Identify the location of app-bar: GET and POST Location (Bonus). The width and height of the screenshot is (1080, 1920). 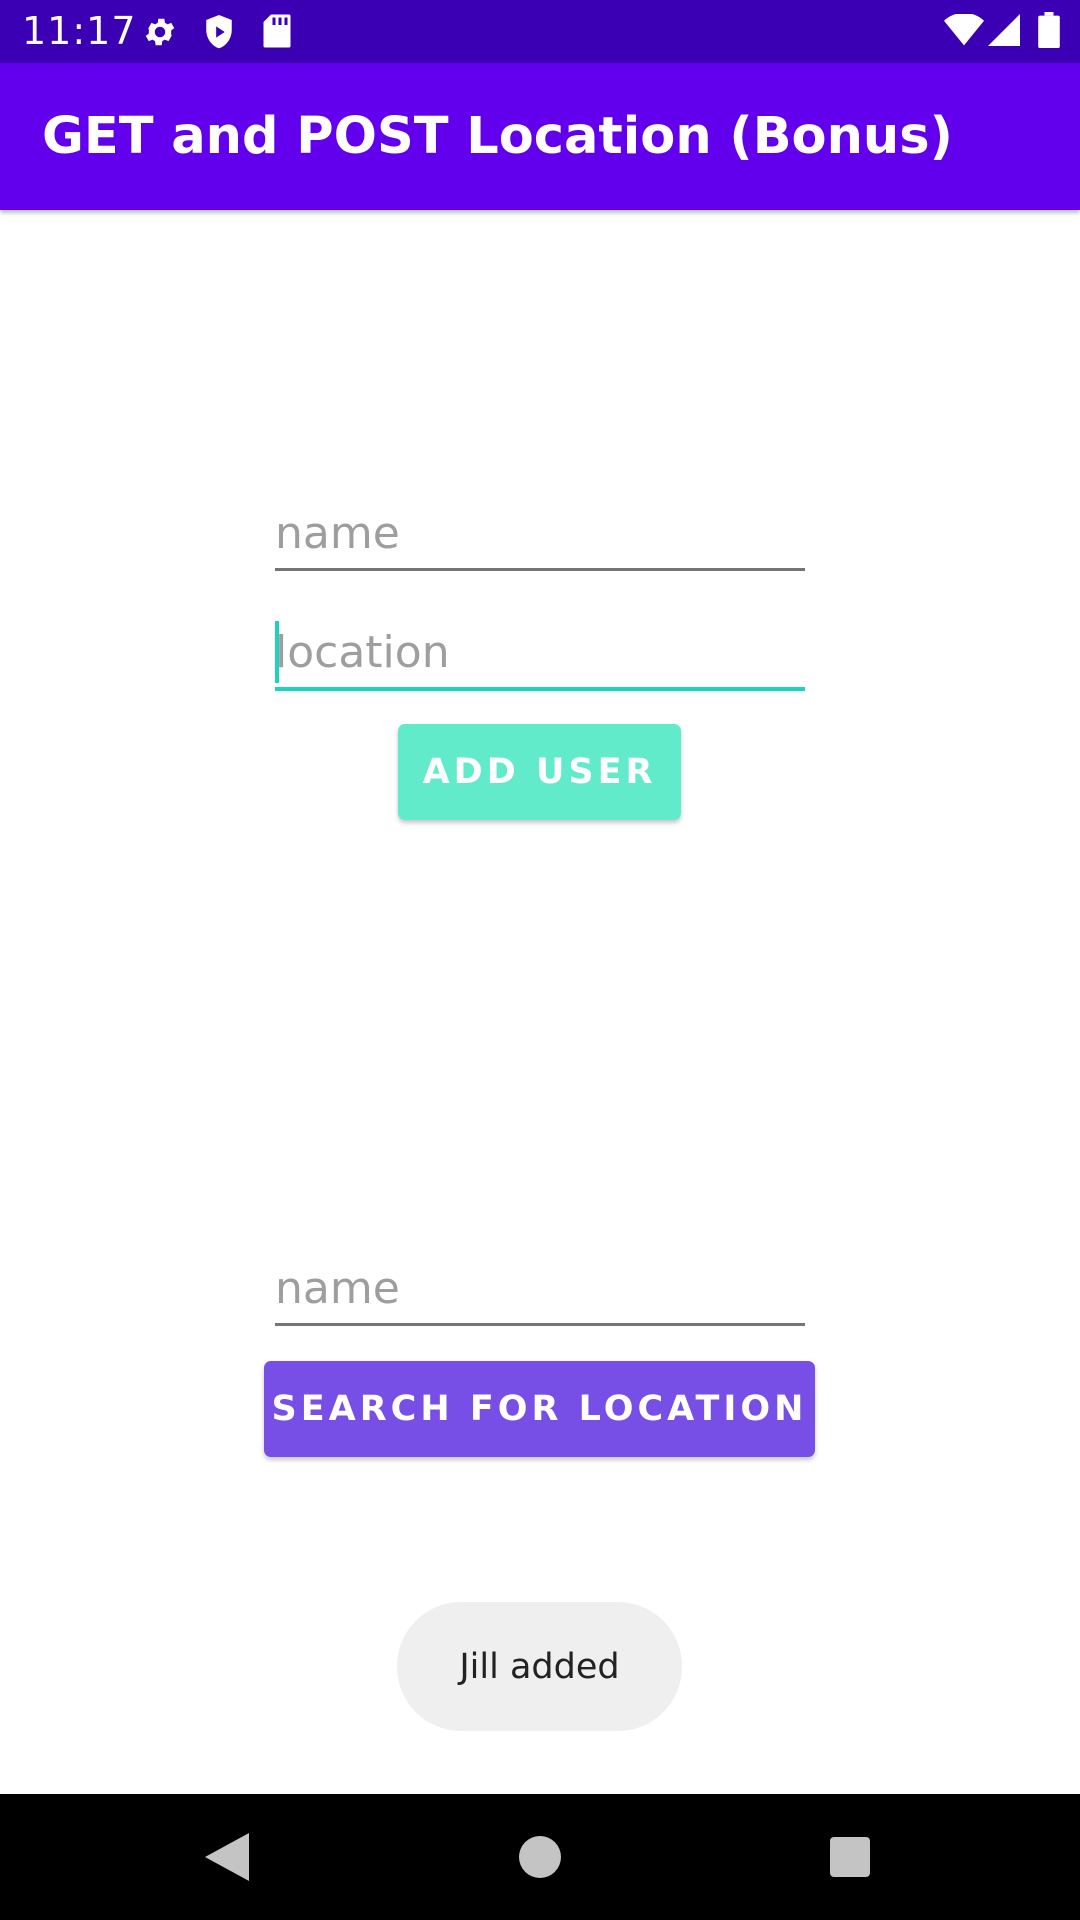
(540, 136).